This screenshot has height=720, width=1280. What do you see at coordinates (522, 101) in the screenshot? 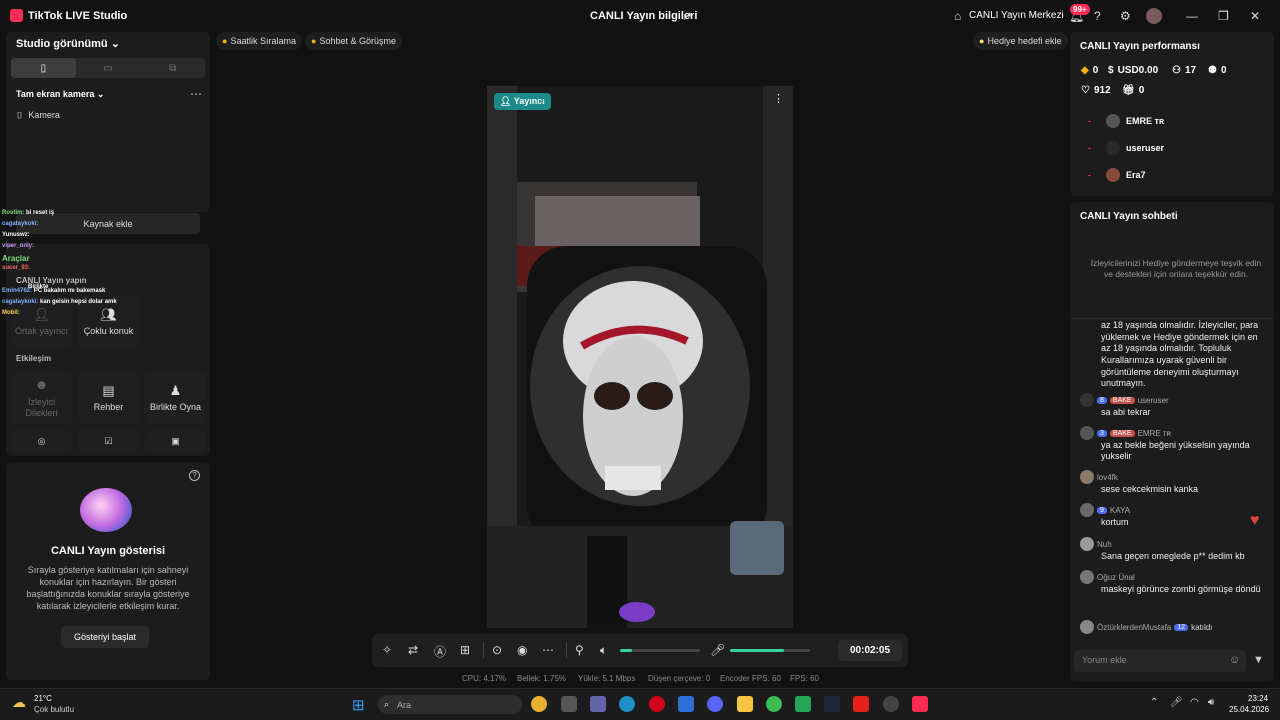
I see `host-label: 👤︎ Yayıncı` at bounding box center [522, 101].